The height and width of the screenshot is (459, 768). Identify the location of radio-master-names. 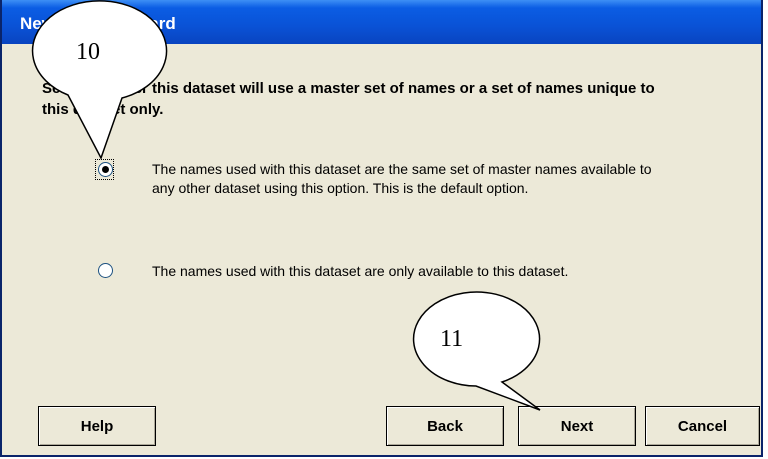
(105, 169).